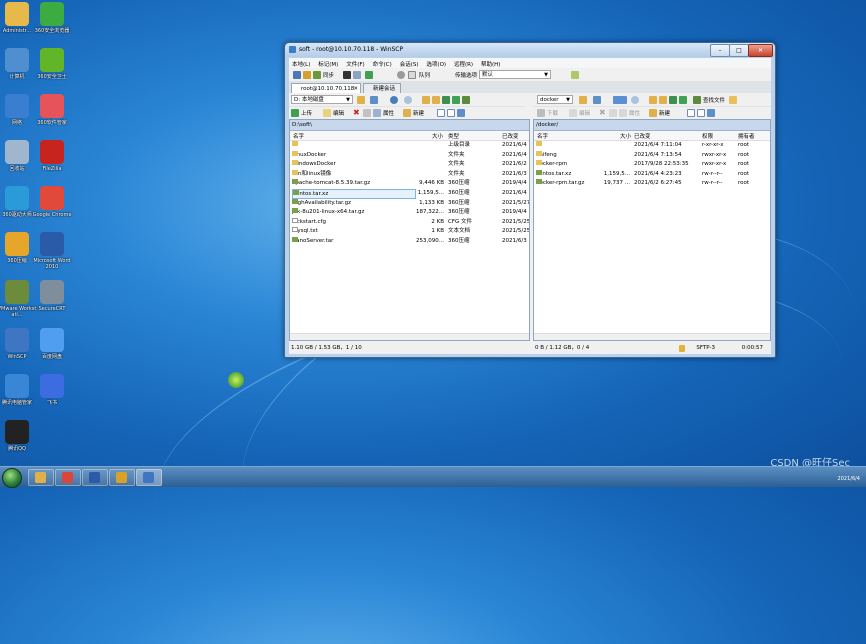 The height and width of the screenshot is (644, 866). I want to click on desktop-icon: 360安全浏览器, so click(52, 18).